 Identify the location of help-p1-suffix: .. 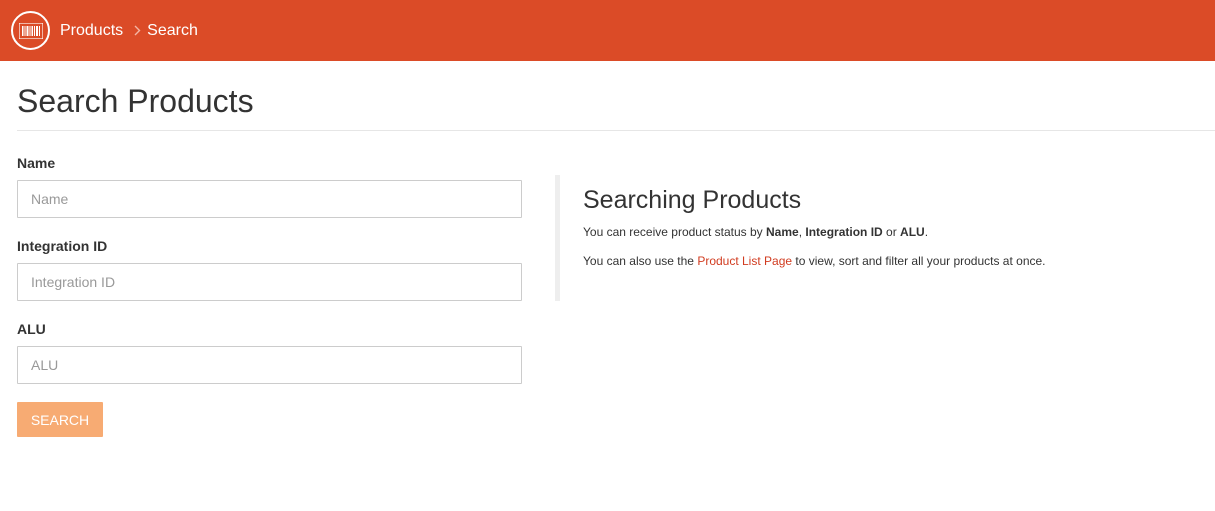
(926, 232).